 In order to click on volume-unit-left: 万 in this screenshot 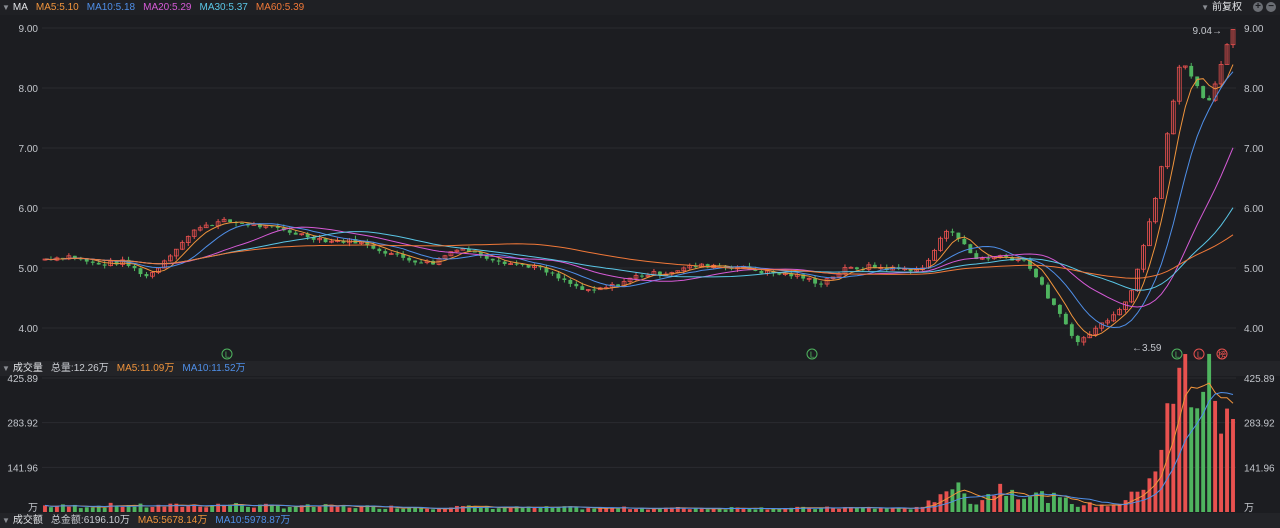, I will do `click(33, 508)`.